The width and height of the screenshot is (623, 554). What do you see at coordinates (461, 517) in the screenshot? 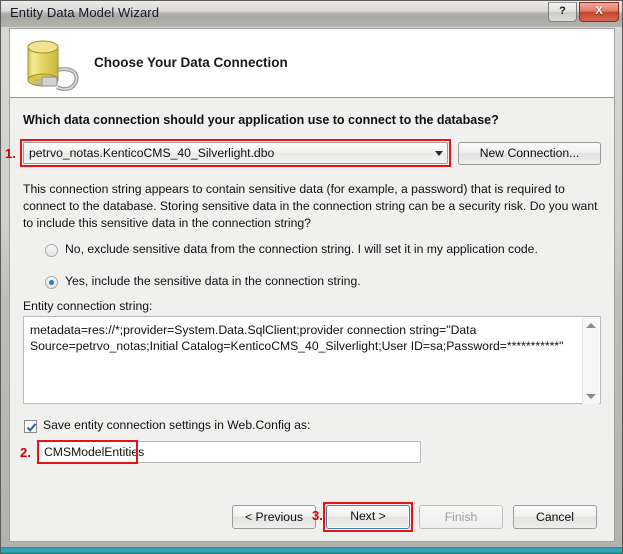
I see `finish-button: Finish` at bounding box center [461, 517].